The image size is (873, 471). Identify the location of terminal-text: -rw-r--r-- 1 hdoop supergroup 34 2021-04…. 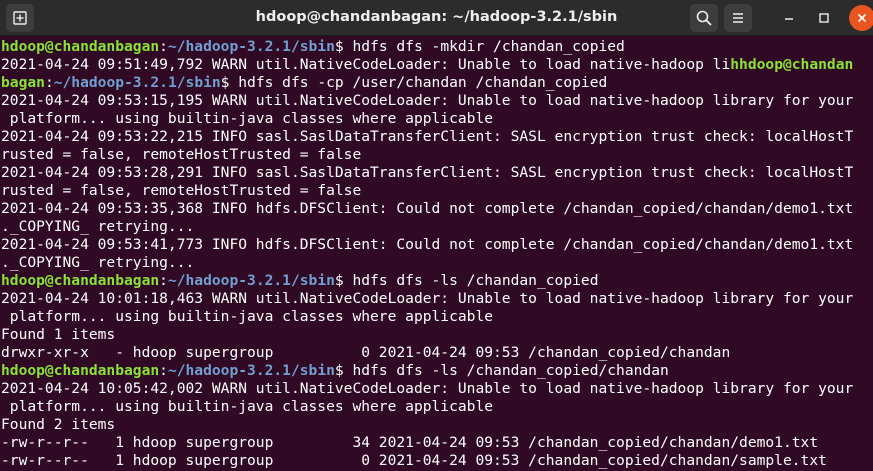
(410, 442).